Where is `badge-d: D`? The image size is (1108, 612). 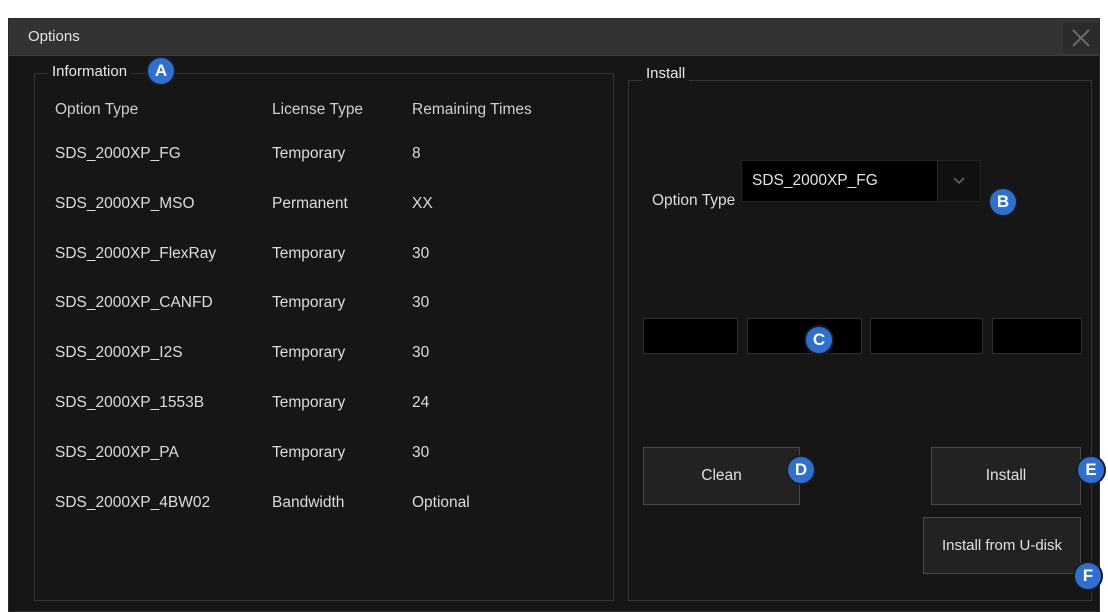
badge-d: D is located at coordinates (801, 470).